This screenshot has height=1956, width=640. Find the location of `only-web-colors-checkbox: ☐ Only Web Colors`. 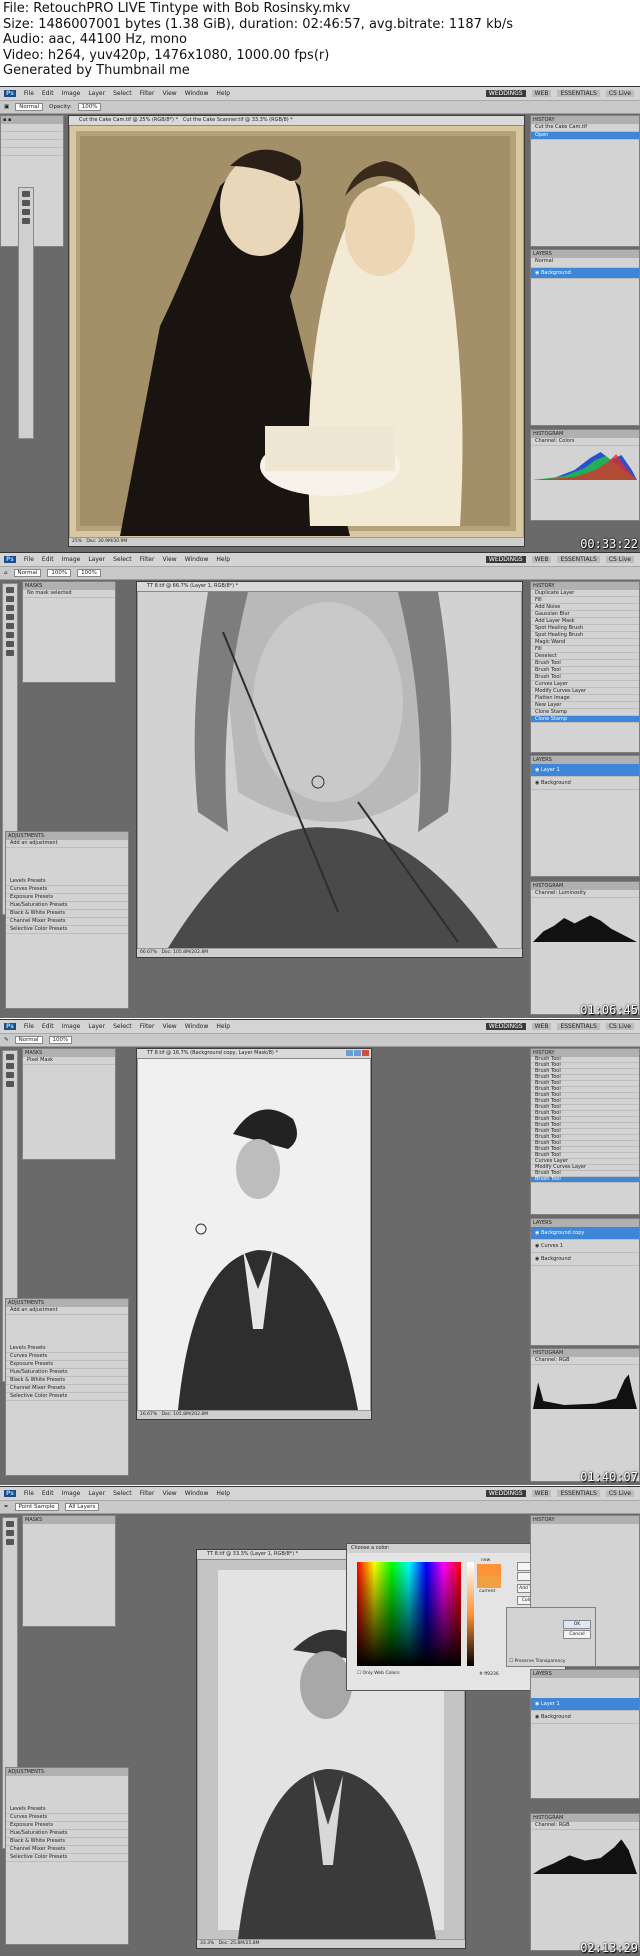

only-web-colors-checkbox: ☐ Only Web Colors is located at coordinates (378, 1673).